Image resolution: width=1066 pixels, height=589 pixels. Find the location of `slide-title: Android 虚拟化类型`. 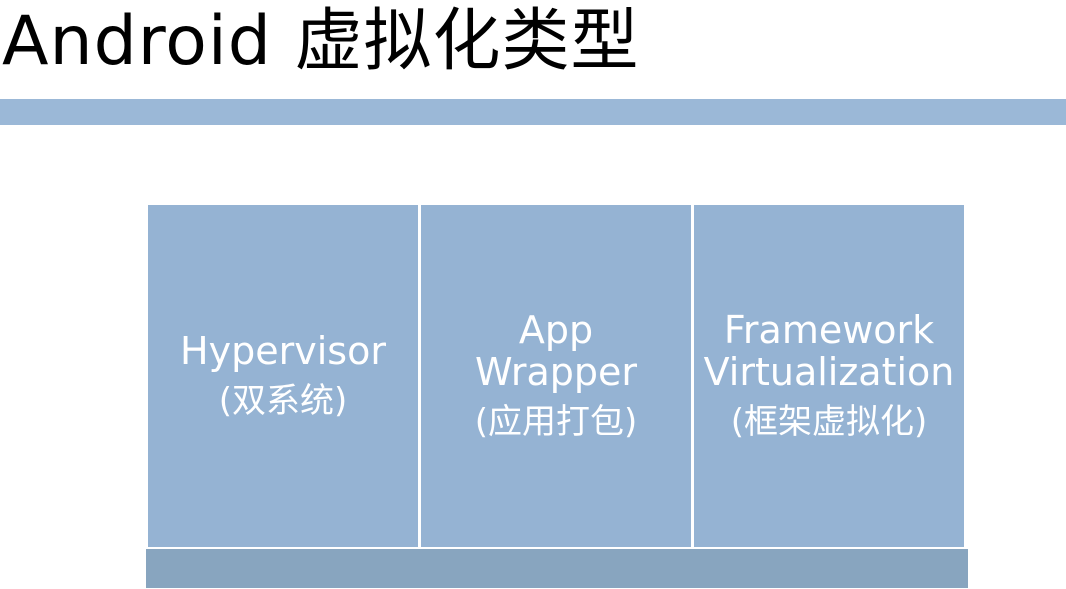

slide-title: Android 虚拟化类型 is located at coordinates (321, 41).